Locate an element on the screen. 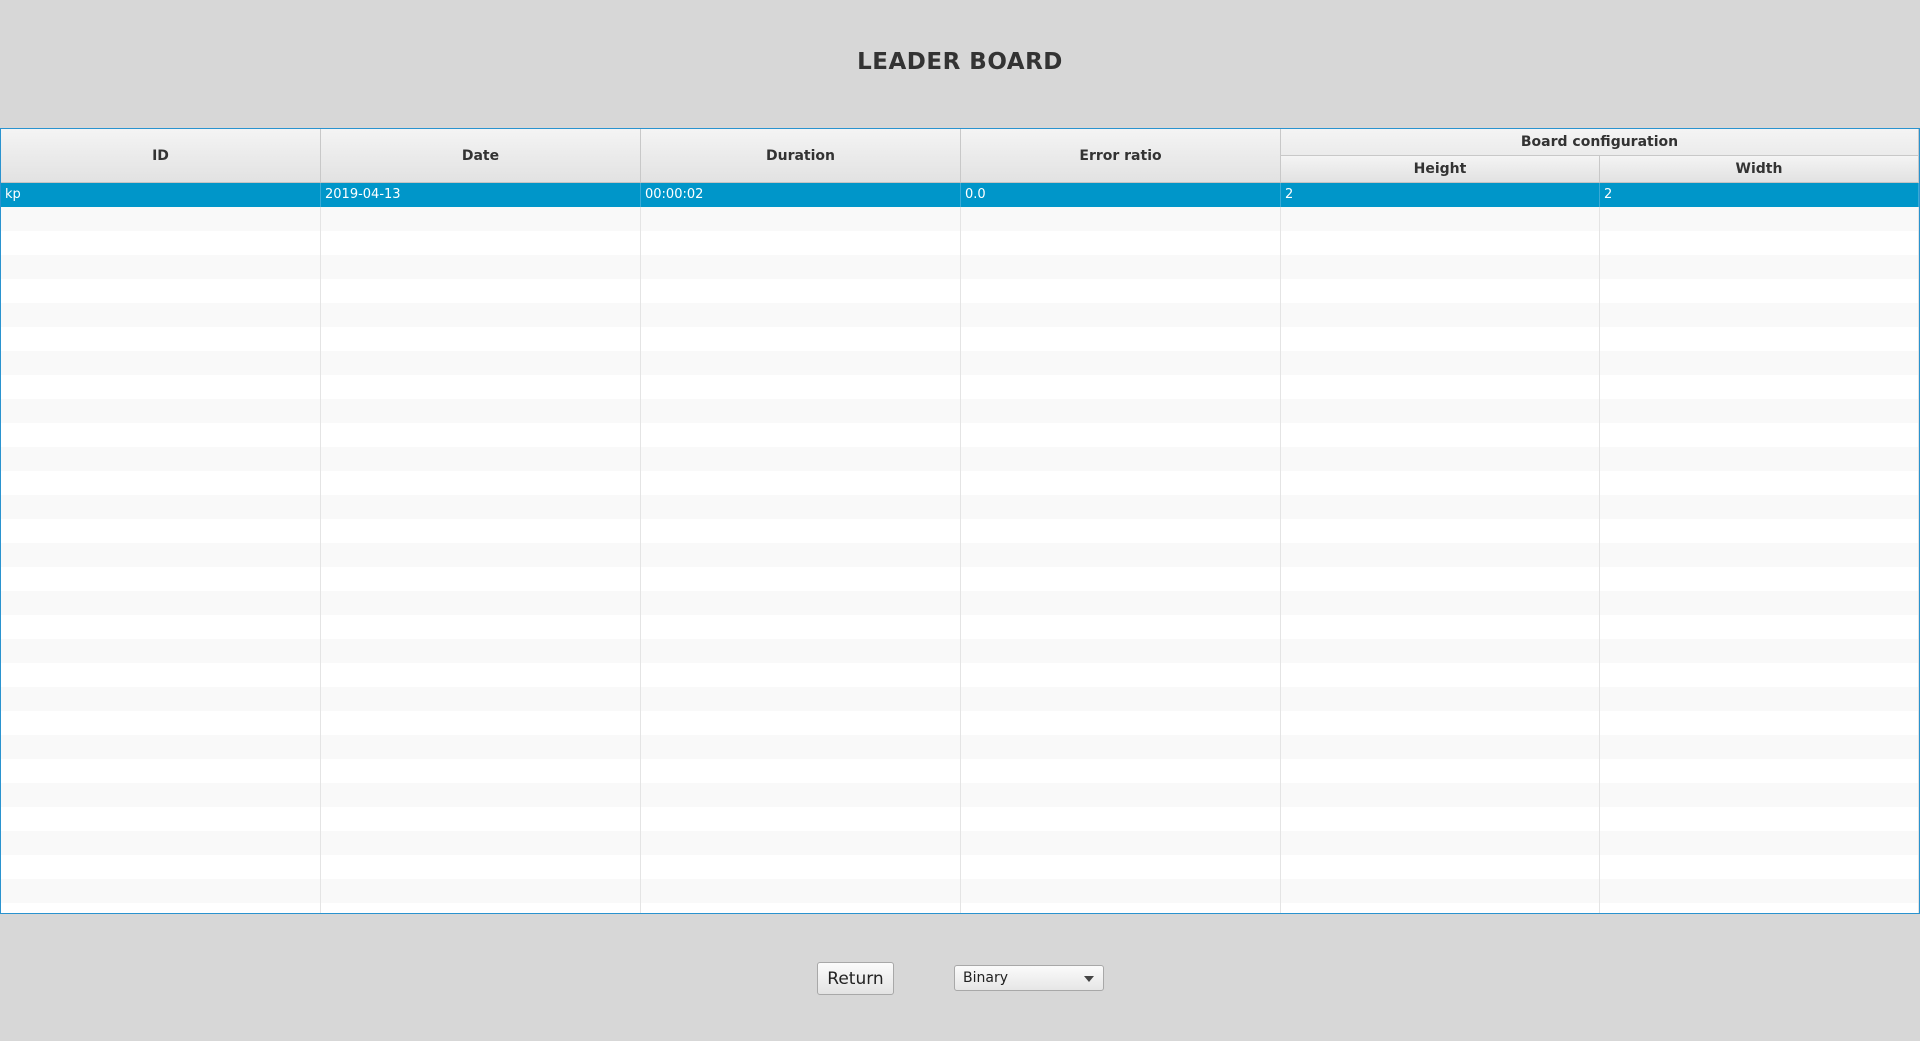 Image resolution: width=1920 pixels, height=1041 pixels. column-header-height: Height is located at coordinates (1440, 168).